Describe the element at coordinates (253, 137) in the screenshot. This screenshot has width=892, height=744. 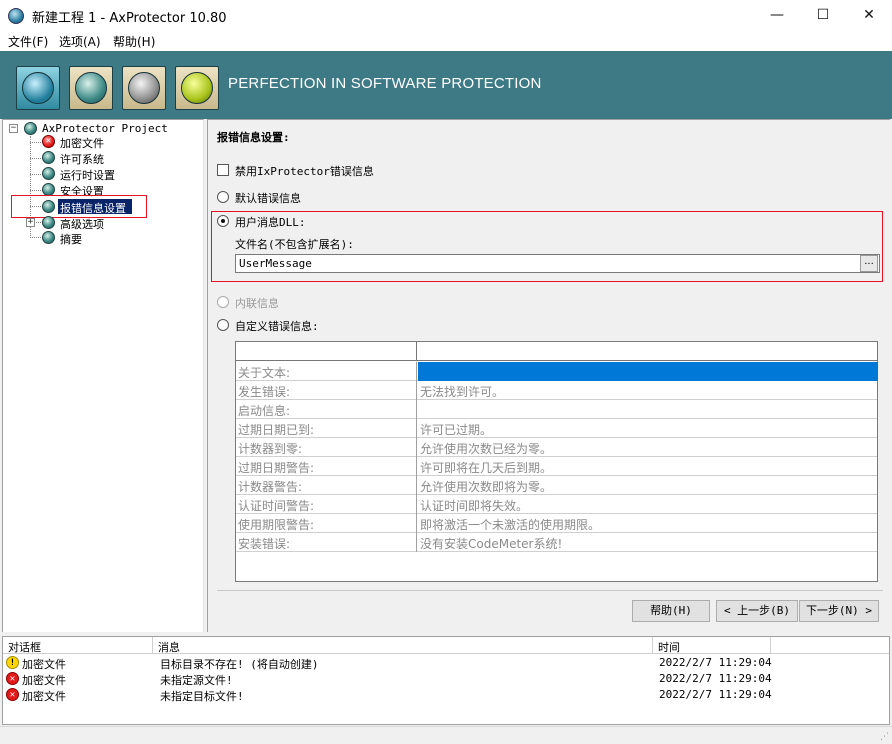
I see `panel-heading: 报错信息设置:` at that location.